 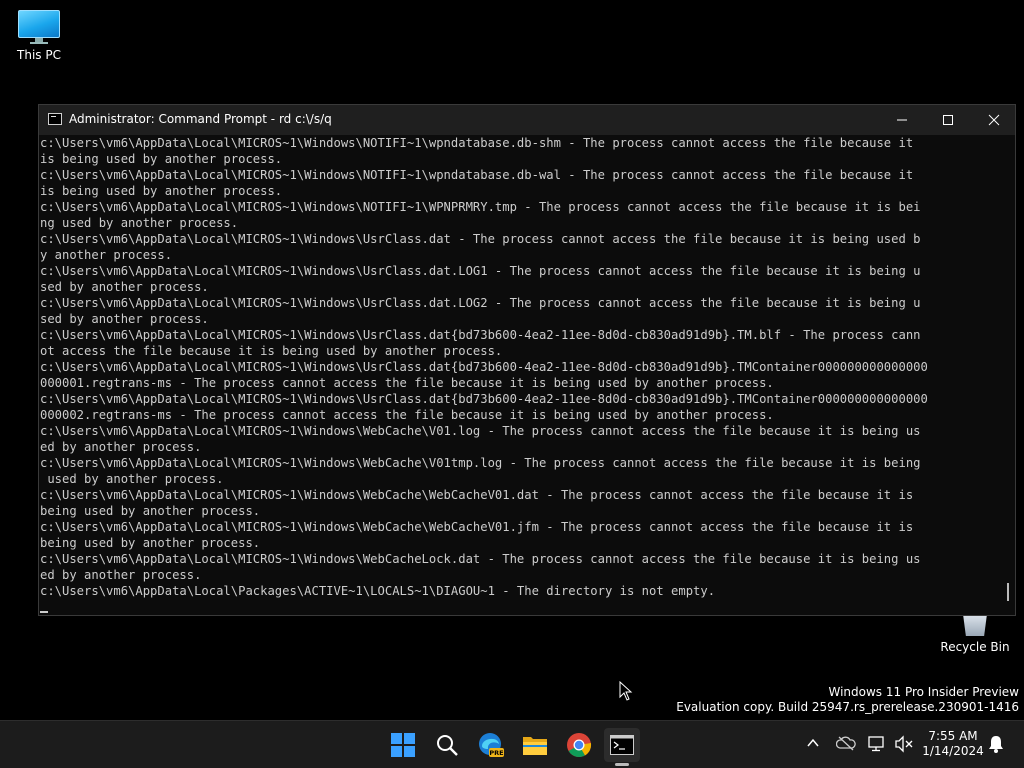 I want to click on search-icon, so click(x=447, y=745).